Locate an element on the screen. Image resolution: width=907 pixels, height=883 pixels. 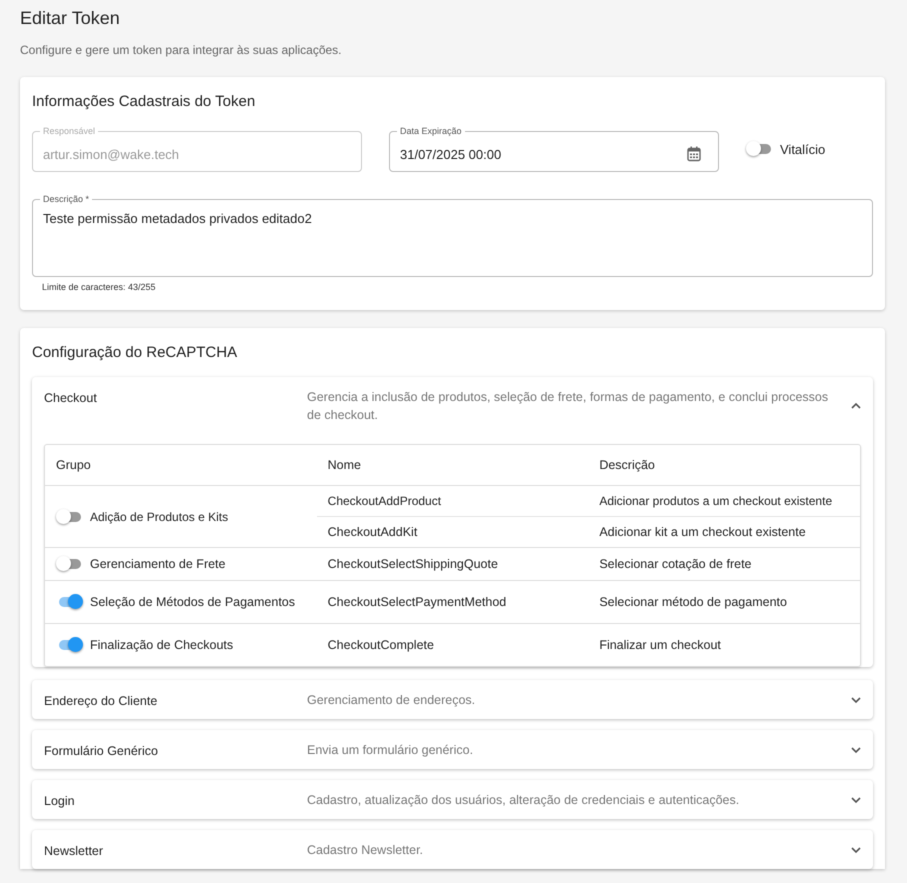
operation-name: CheckoutComplete is located at coordinates (381, 645).